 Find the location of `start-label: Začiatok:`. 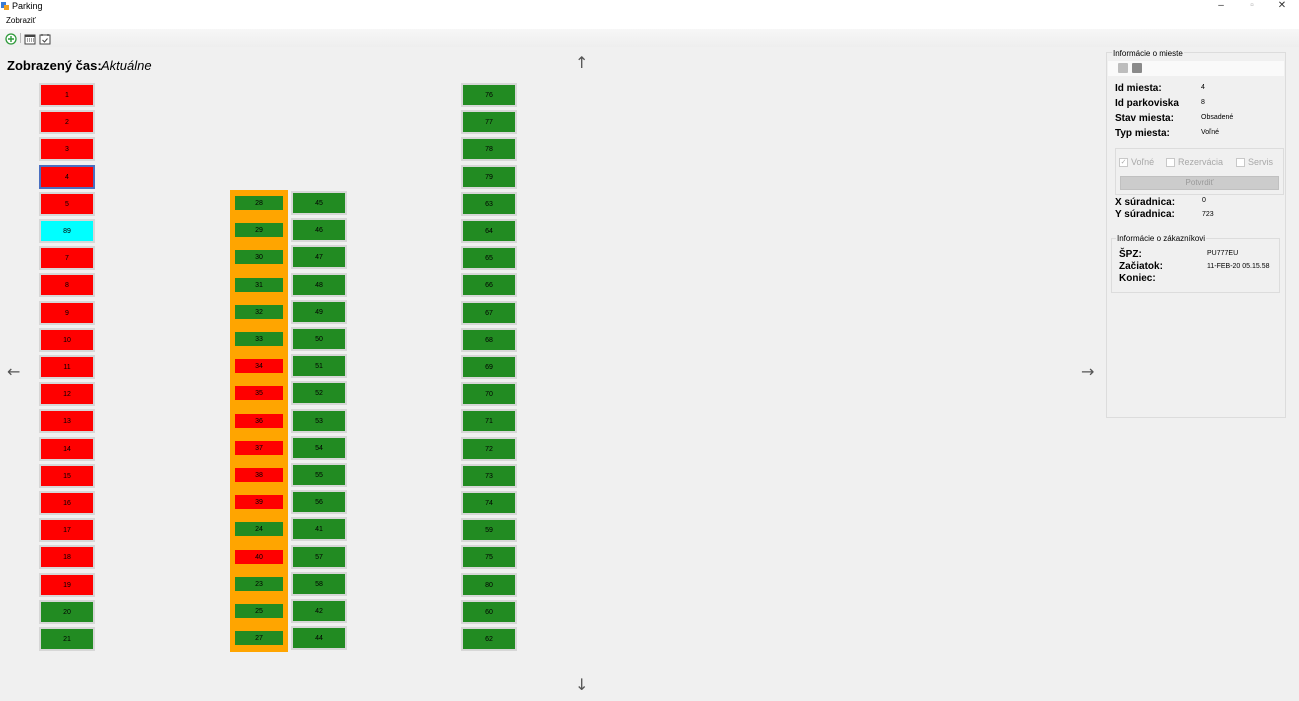

start-label: Začiatok: is located at coordinates (1141, 266).